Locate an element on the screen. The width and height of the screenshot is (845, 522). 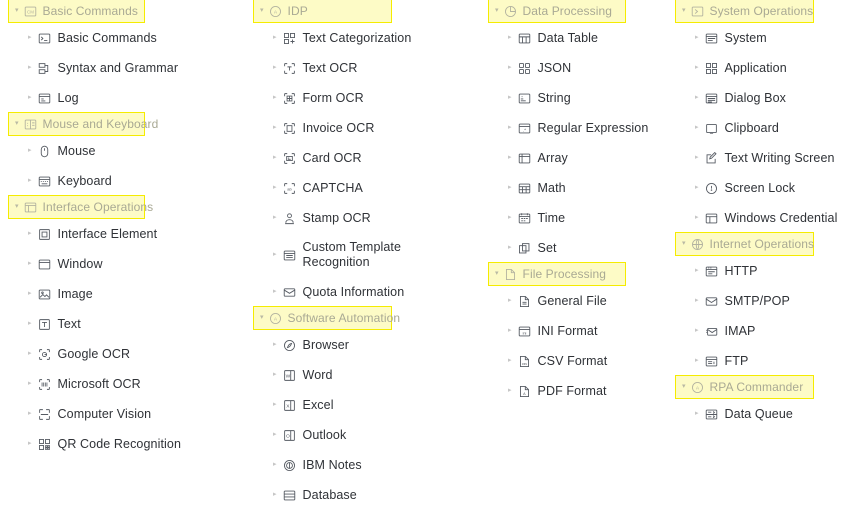
tree-item-data-queue: ▸ Data Queue is located at coordinates (760, 414).